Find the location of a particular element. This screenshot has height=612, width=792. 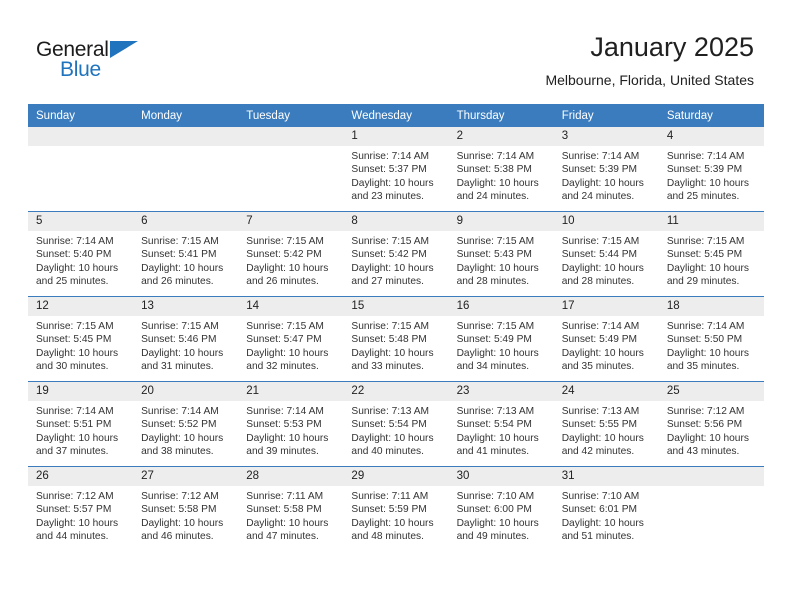

logo-text-blue: Blue is located at coordinates (80, 69).